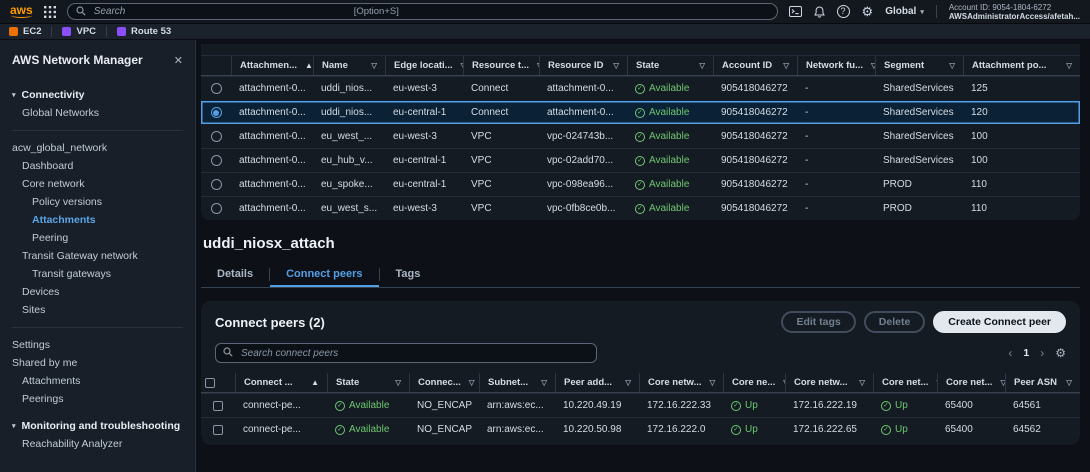 This screenshot has height=472, width=1090. Describe the element at coordinates (517, 382) in the screenshot. I see `column-header-subnet: Subnet... ▽` at that location.